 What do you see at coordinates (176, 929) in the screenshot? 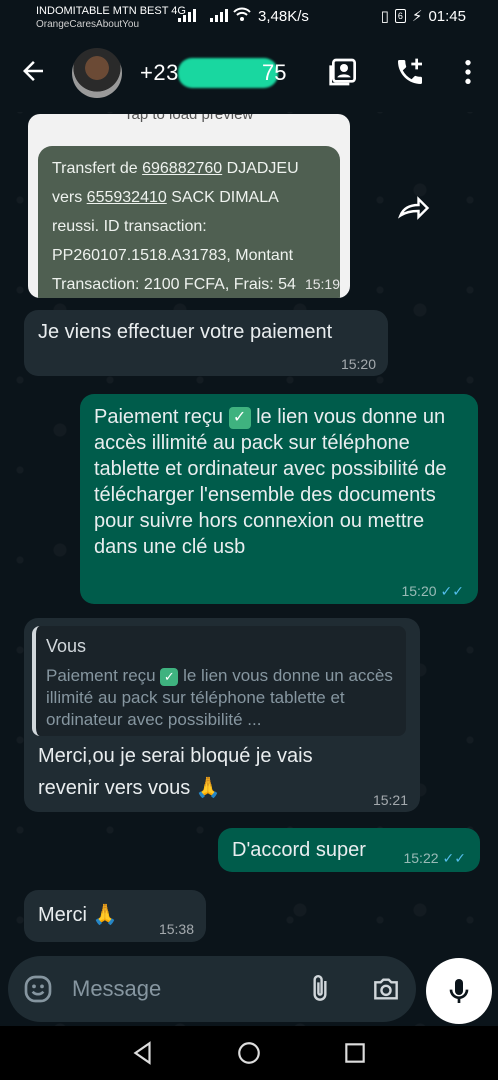
I see `message-time: 15:38` at bounding box center [176, 929].